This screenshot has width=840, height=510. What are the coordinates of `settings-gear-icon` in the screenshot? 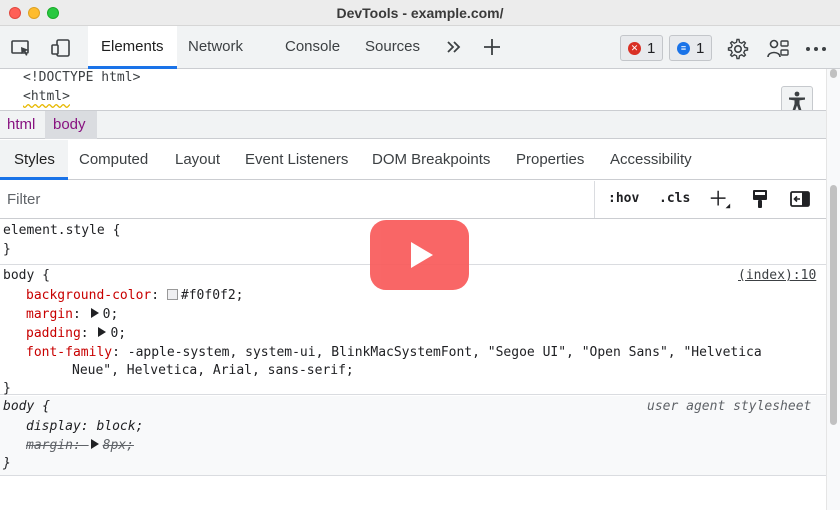 It's located at (738, 49).